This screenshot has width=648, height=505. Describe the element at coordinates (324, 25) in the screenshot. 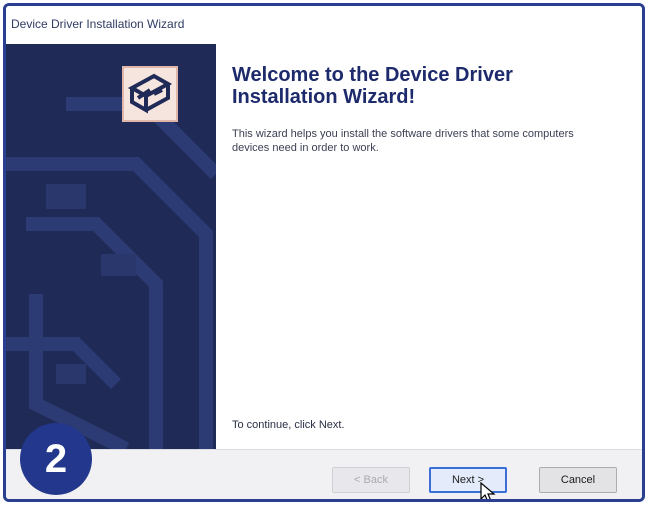

I see `window-title: Device Driver Installation Wizard` at that location.